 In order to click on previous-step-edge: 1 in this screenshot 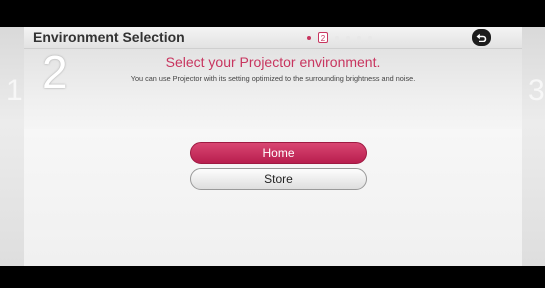, I will do `click(12, 146)`.